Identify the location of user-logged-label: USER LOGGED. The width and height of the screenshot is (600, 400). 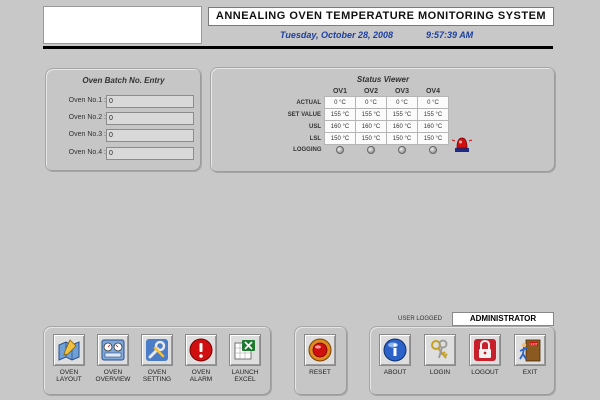
(420, 319).